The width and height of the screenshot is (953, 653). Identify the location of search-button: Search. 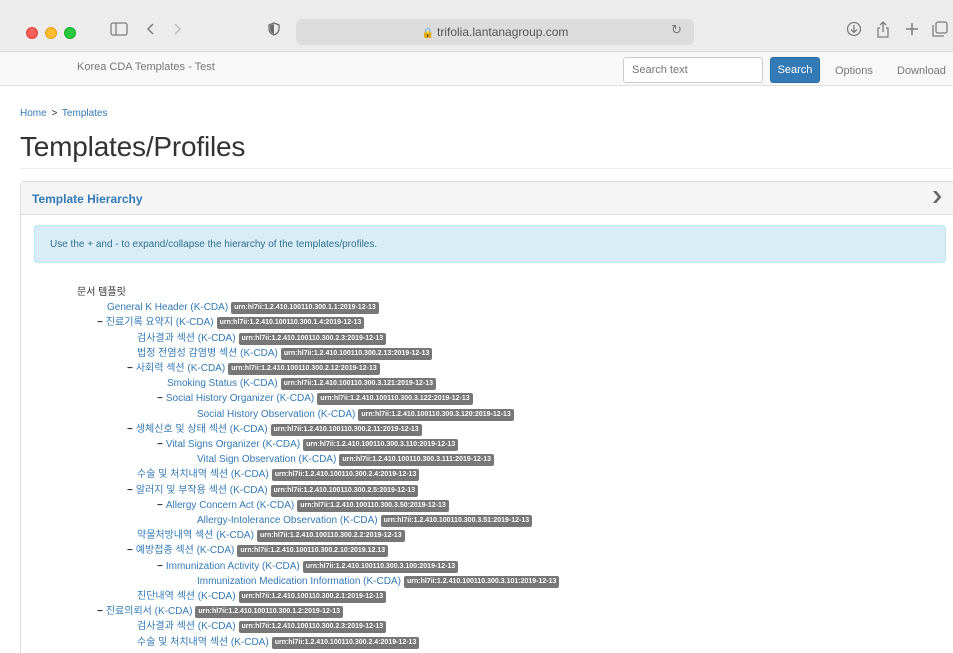
(795, 70).